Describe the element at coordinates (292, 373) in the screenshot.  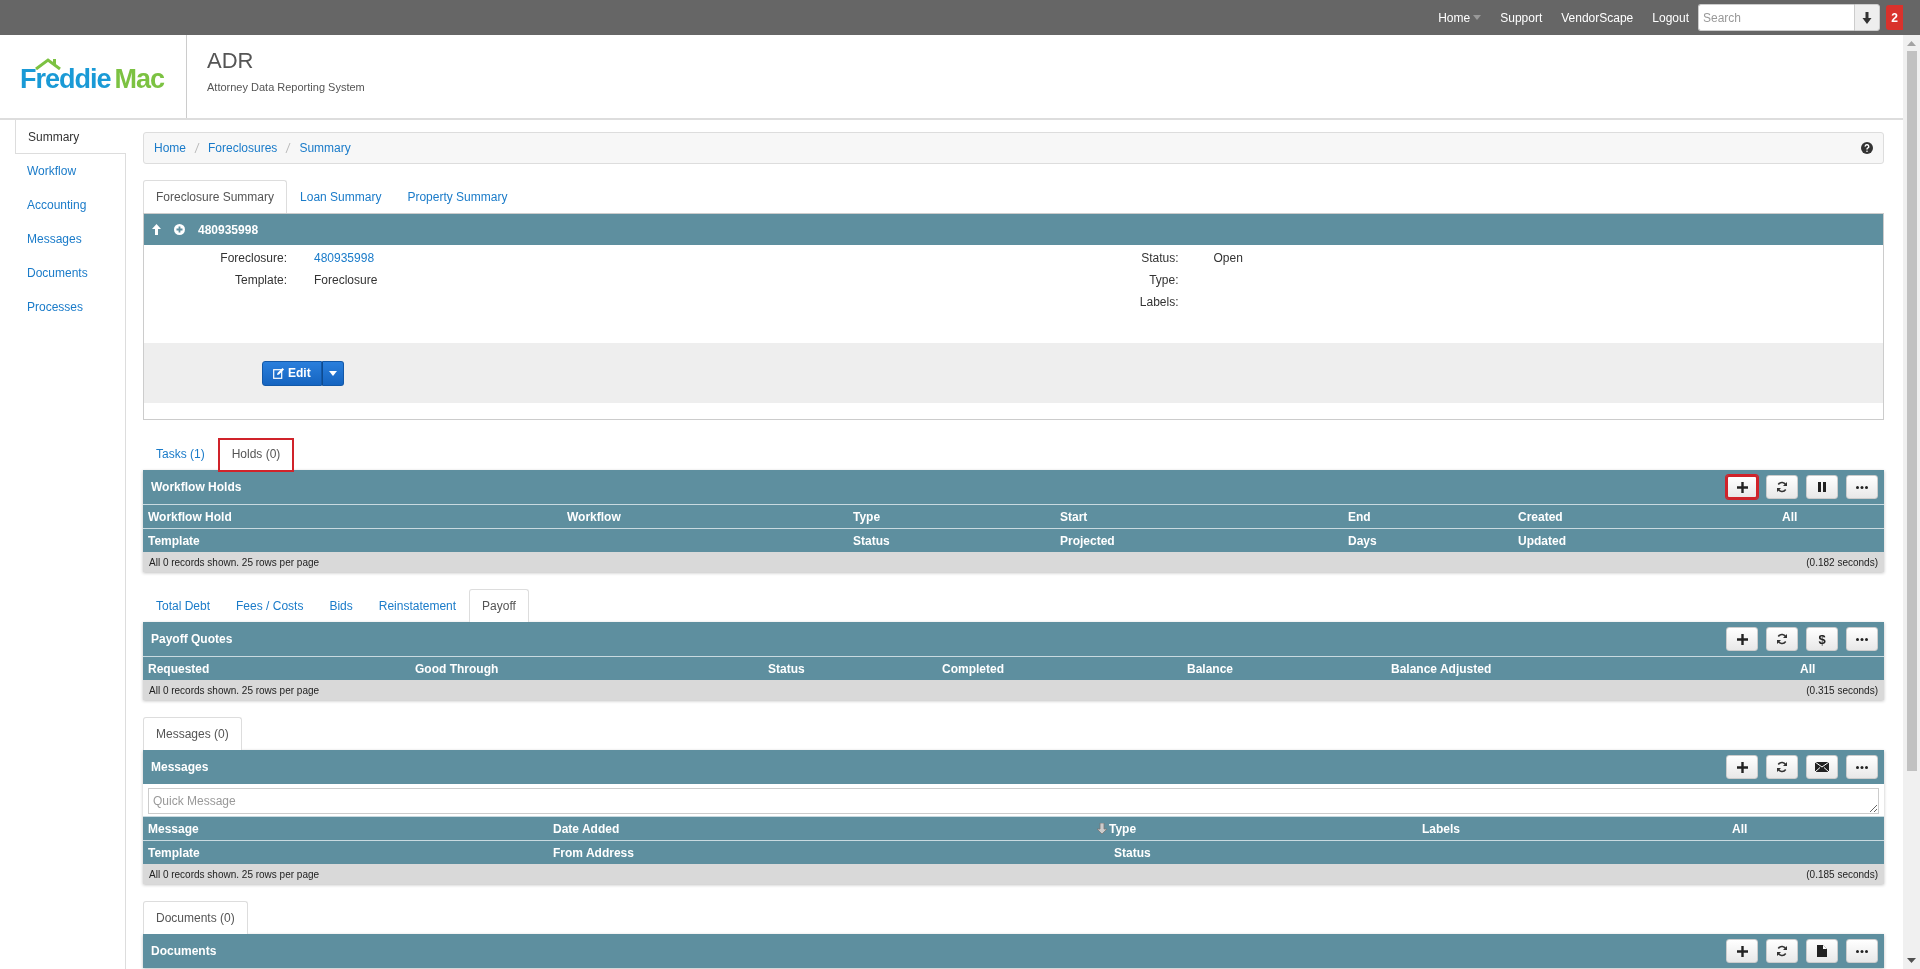
I see `edit-button: Edit` at that location.